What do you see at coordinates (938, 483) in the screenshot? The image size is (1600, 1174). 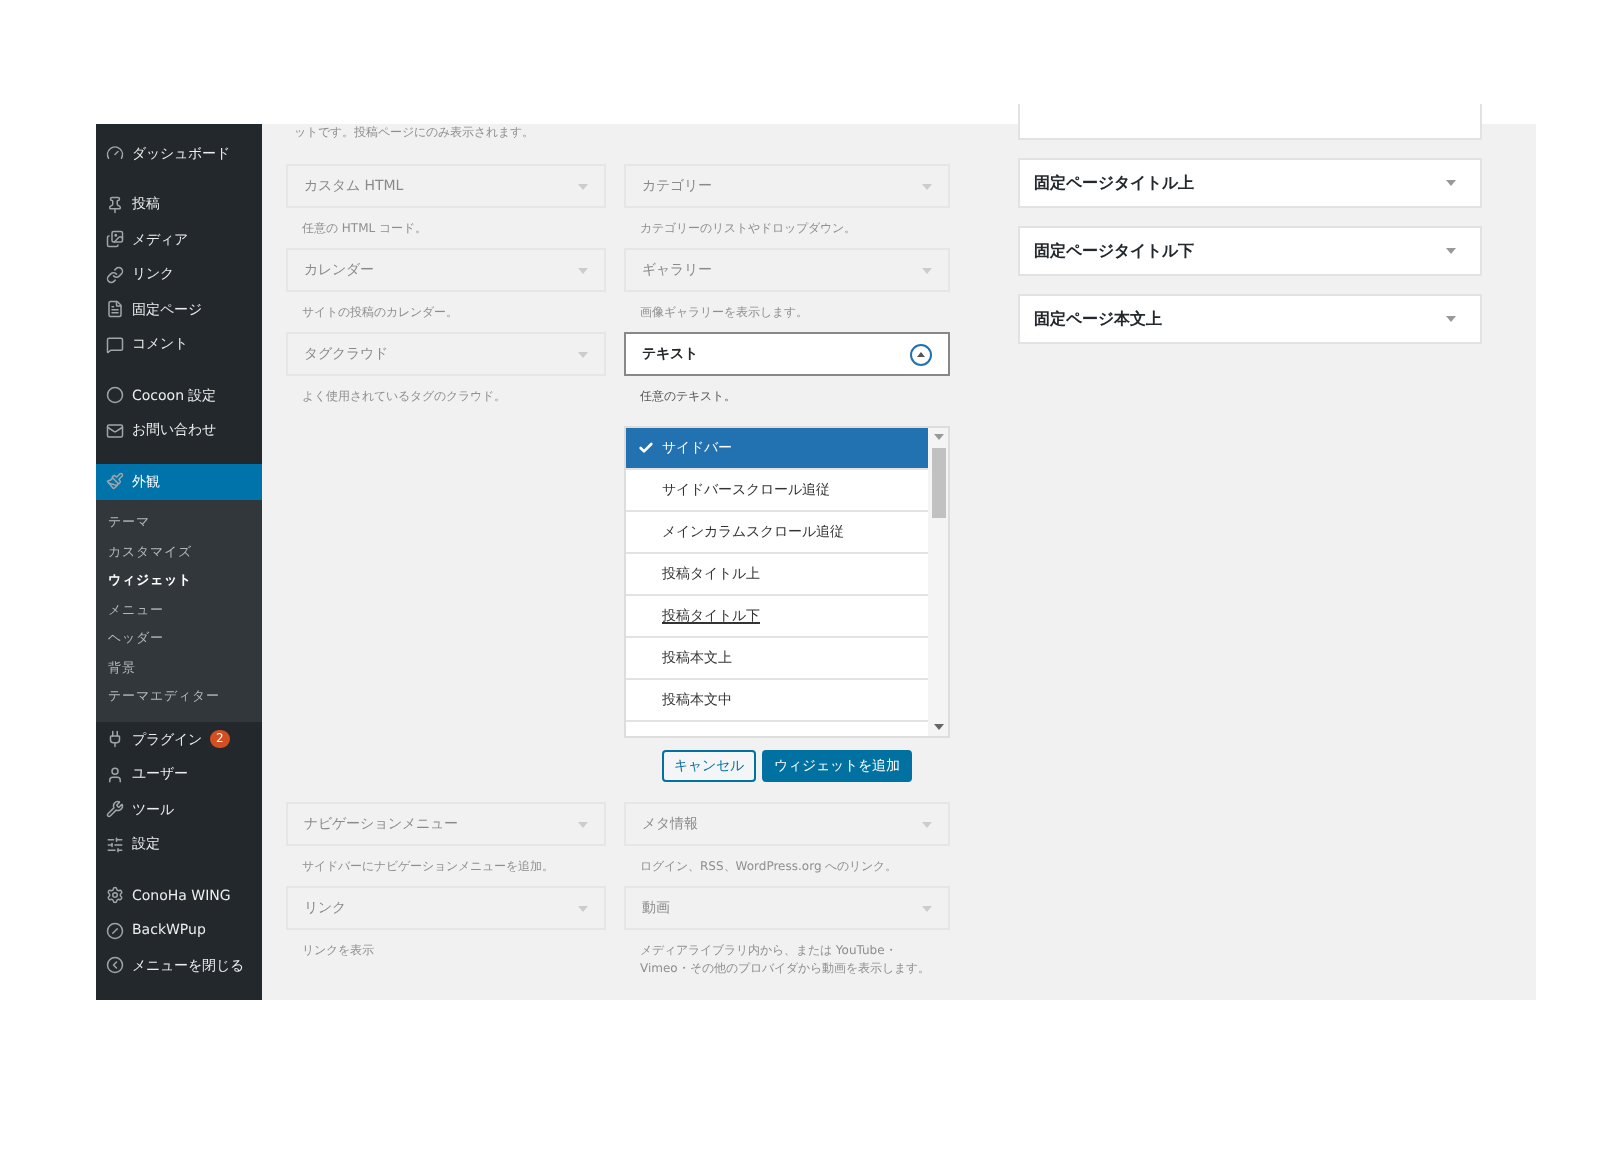 I see `scrollbar-thumb` at bounding box center [938, 483].